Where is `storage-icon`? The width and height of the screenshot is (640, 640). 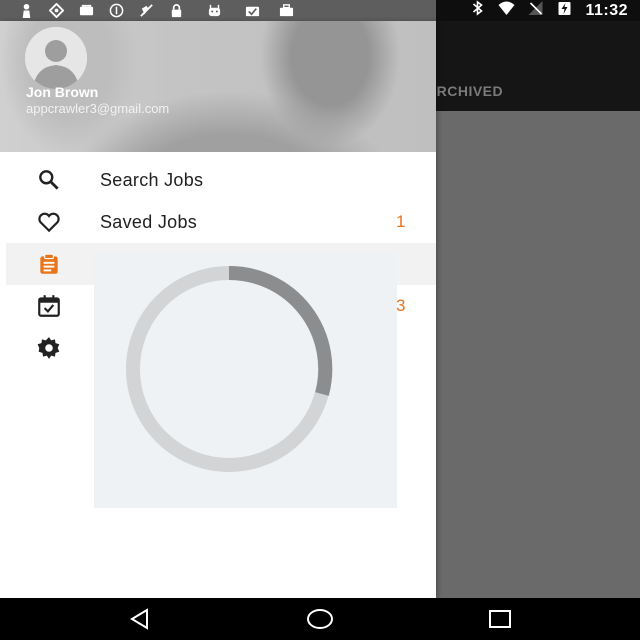
storage-icon is located at coordinates (86, 11).